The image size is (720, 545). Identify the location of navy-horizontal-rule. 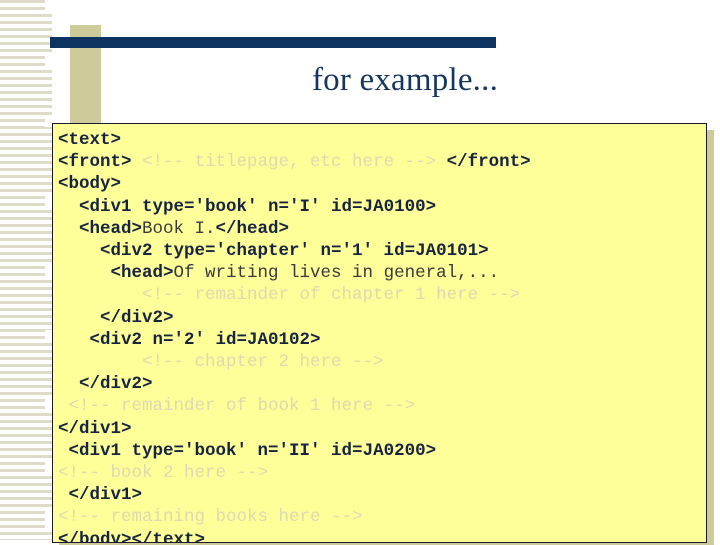
(273, 42).